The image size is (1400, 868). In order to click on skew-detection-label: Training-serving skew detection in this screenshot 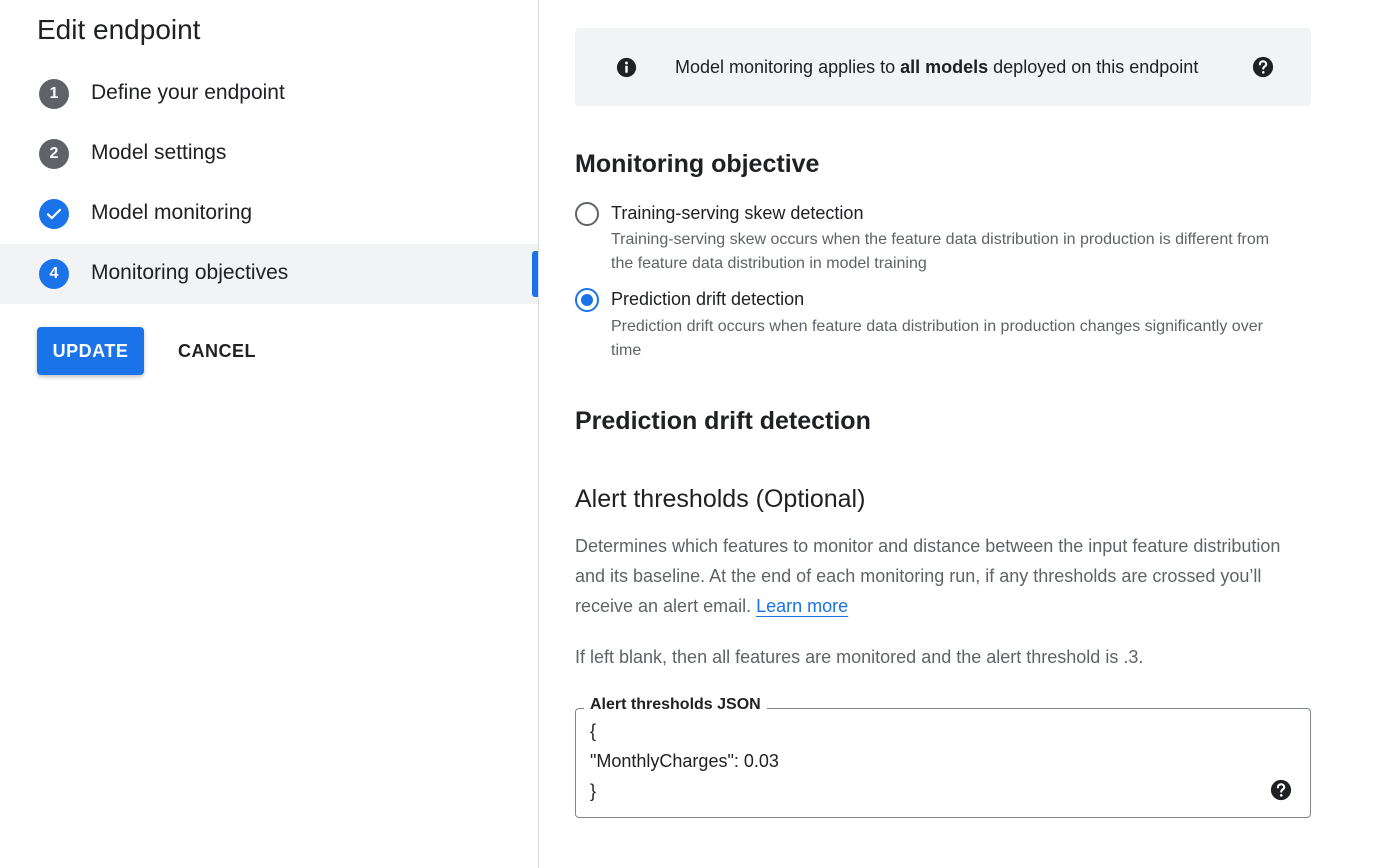, I will do `click(737, 213)`.